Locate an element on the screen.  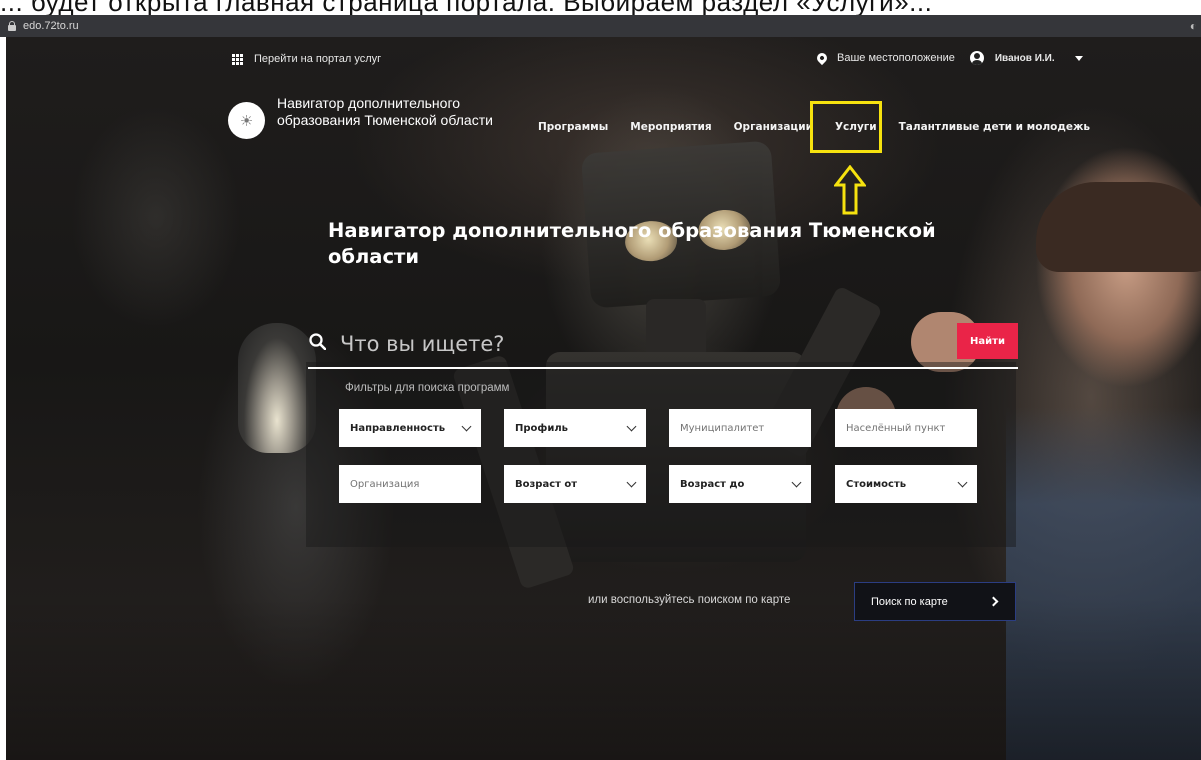
browser-address-bar: edo.72to.ru ◐ is located at coordinates (600, 26).